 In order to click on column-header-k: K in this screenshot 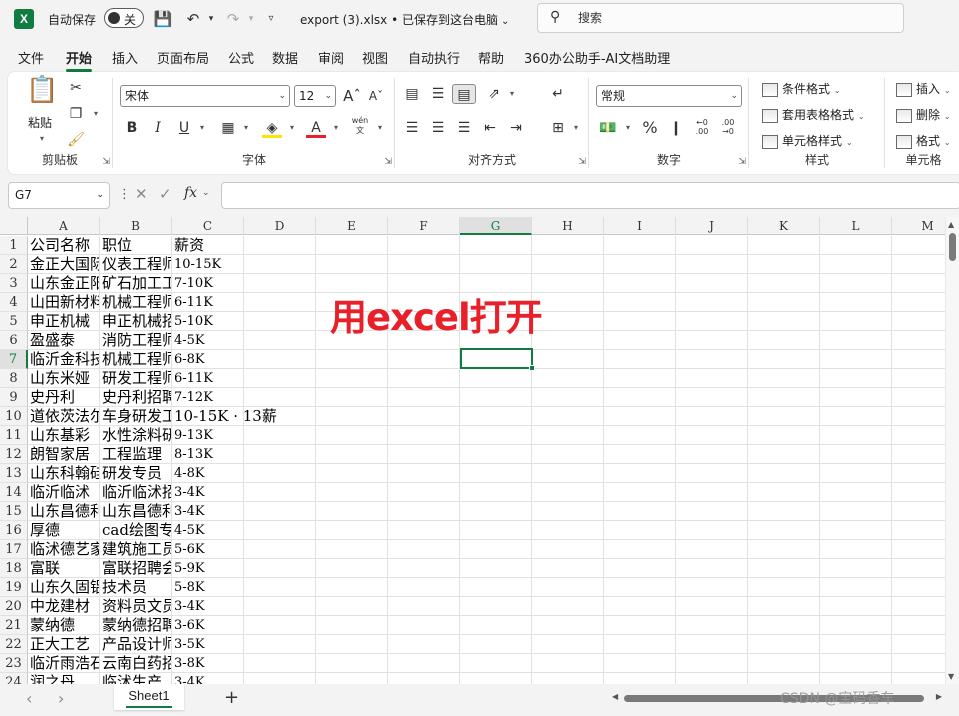, I will do `click(784, 226)`.